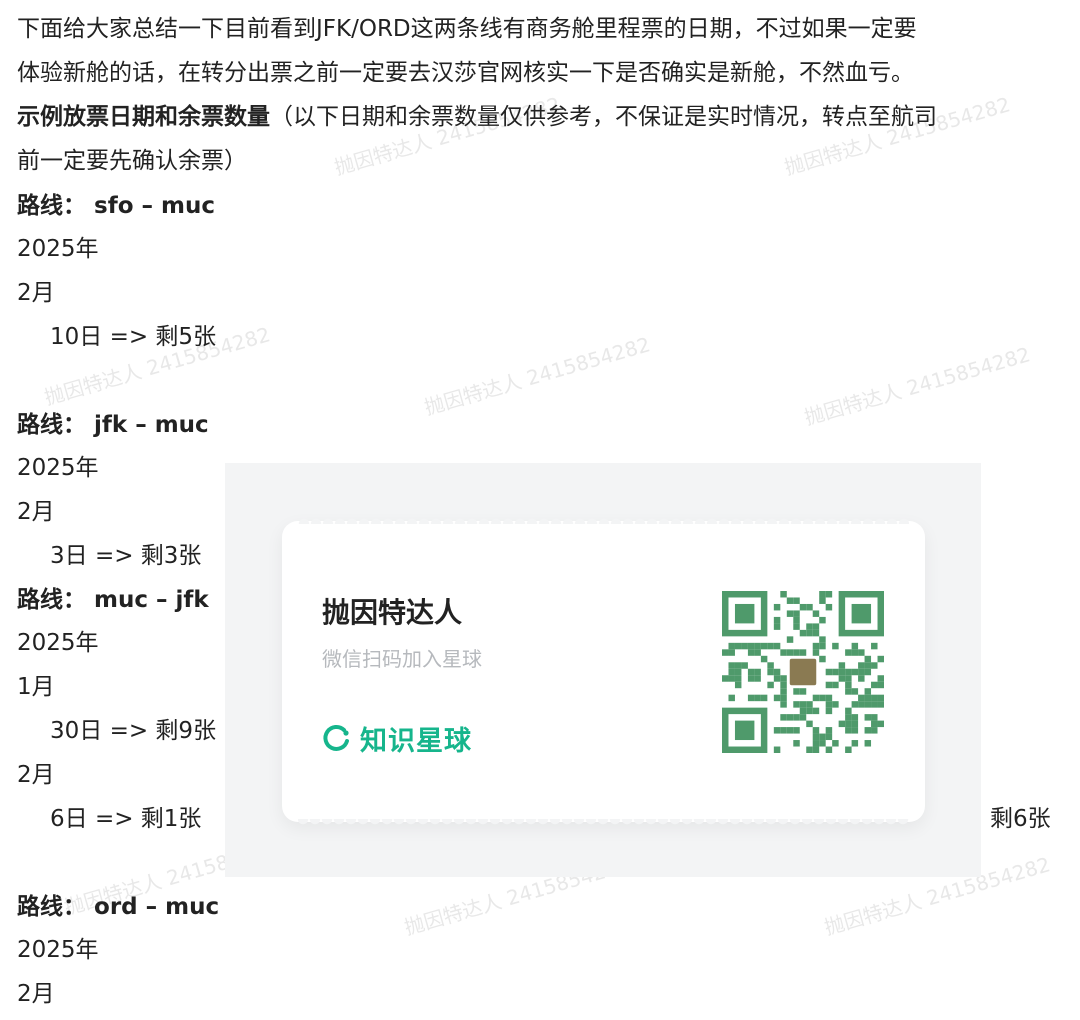  What do you see at coordinates (416, 741) in the screenshot?
I see `brand-name: 知识星球` at bounding box center [416, 741].